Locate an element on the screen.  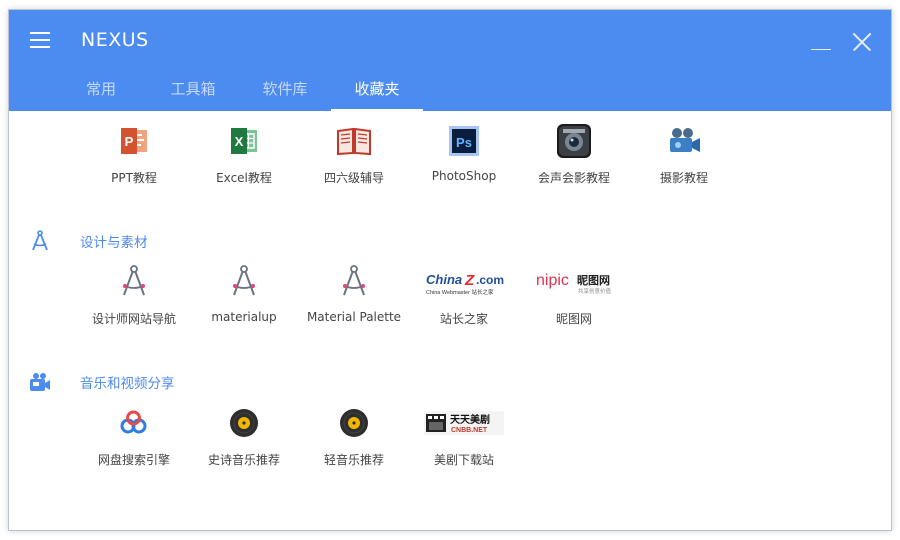
tile-cet-tutoring: 四六级辅导 is located at coordinates (354, 154).